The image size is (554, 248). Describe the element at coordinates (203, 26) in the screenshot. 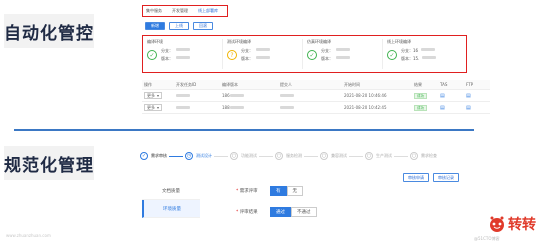

I see `rollback-button: 回滚` at that location.